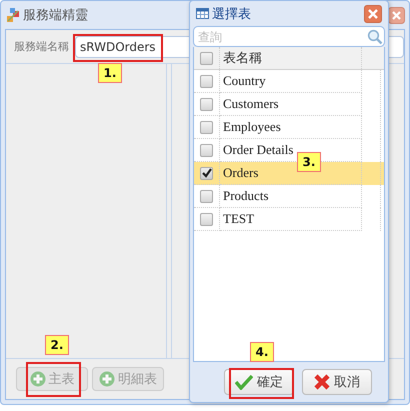 This screenshot has height=411, width=410. I want to click on table-cell: Country, so click(244, 81).